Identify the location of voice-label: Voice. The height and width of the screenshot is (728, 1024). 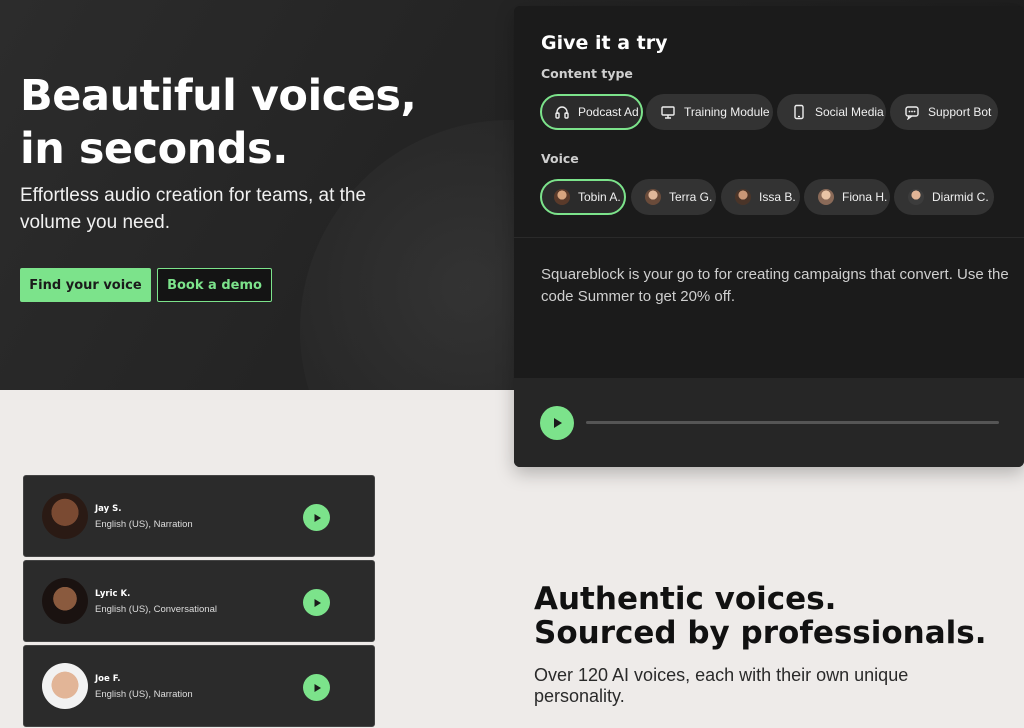
(560, 158).